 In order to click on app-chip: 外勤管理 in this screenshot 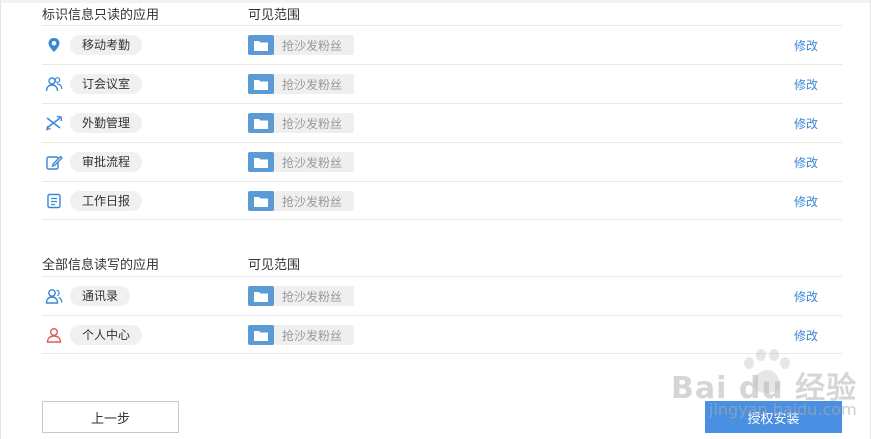, I will do `click(94, 123)`.